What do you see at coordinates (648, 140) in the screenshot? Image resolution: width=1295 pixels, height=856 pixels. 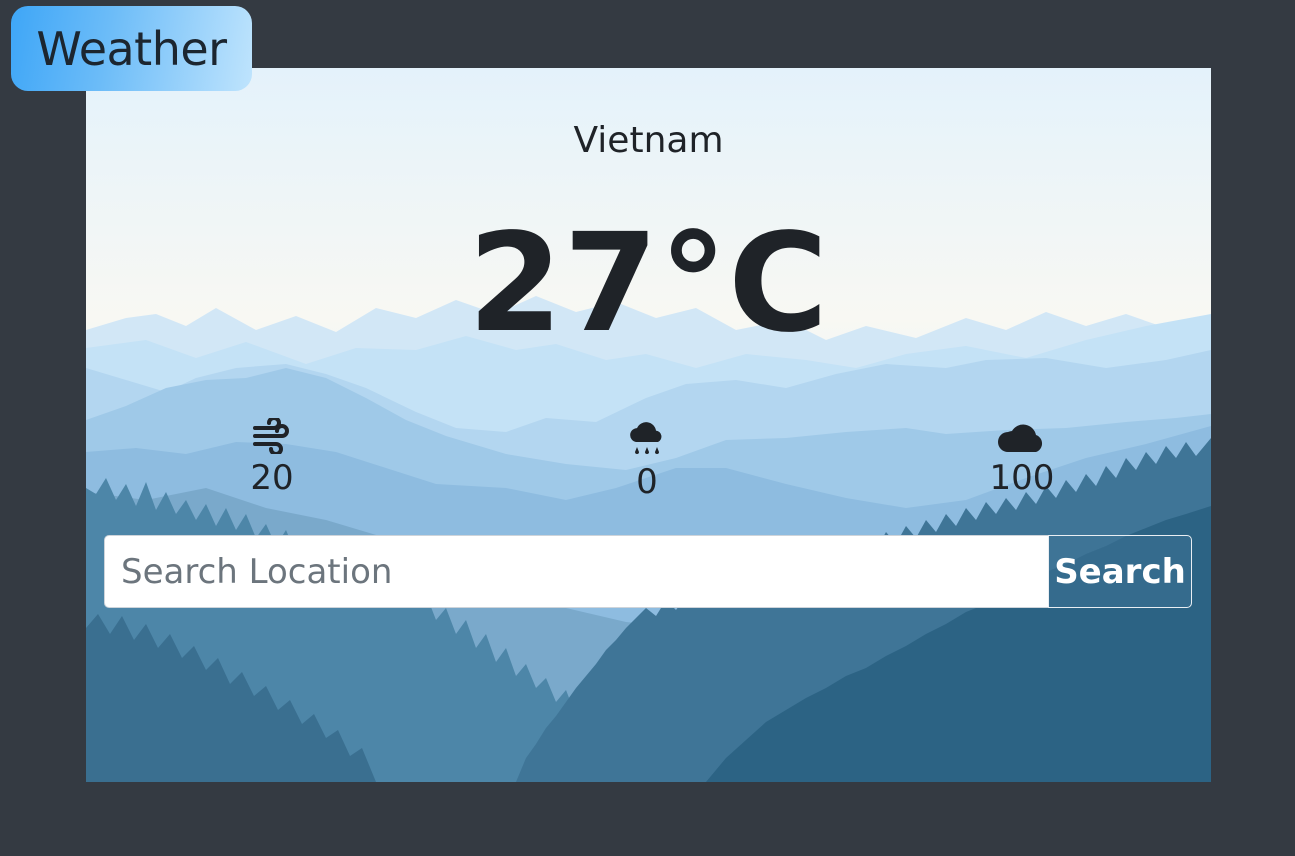 I see `location-name: Vietnam` at bounding box center [648, 140].